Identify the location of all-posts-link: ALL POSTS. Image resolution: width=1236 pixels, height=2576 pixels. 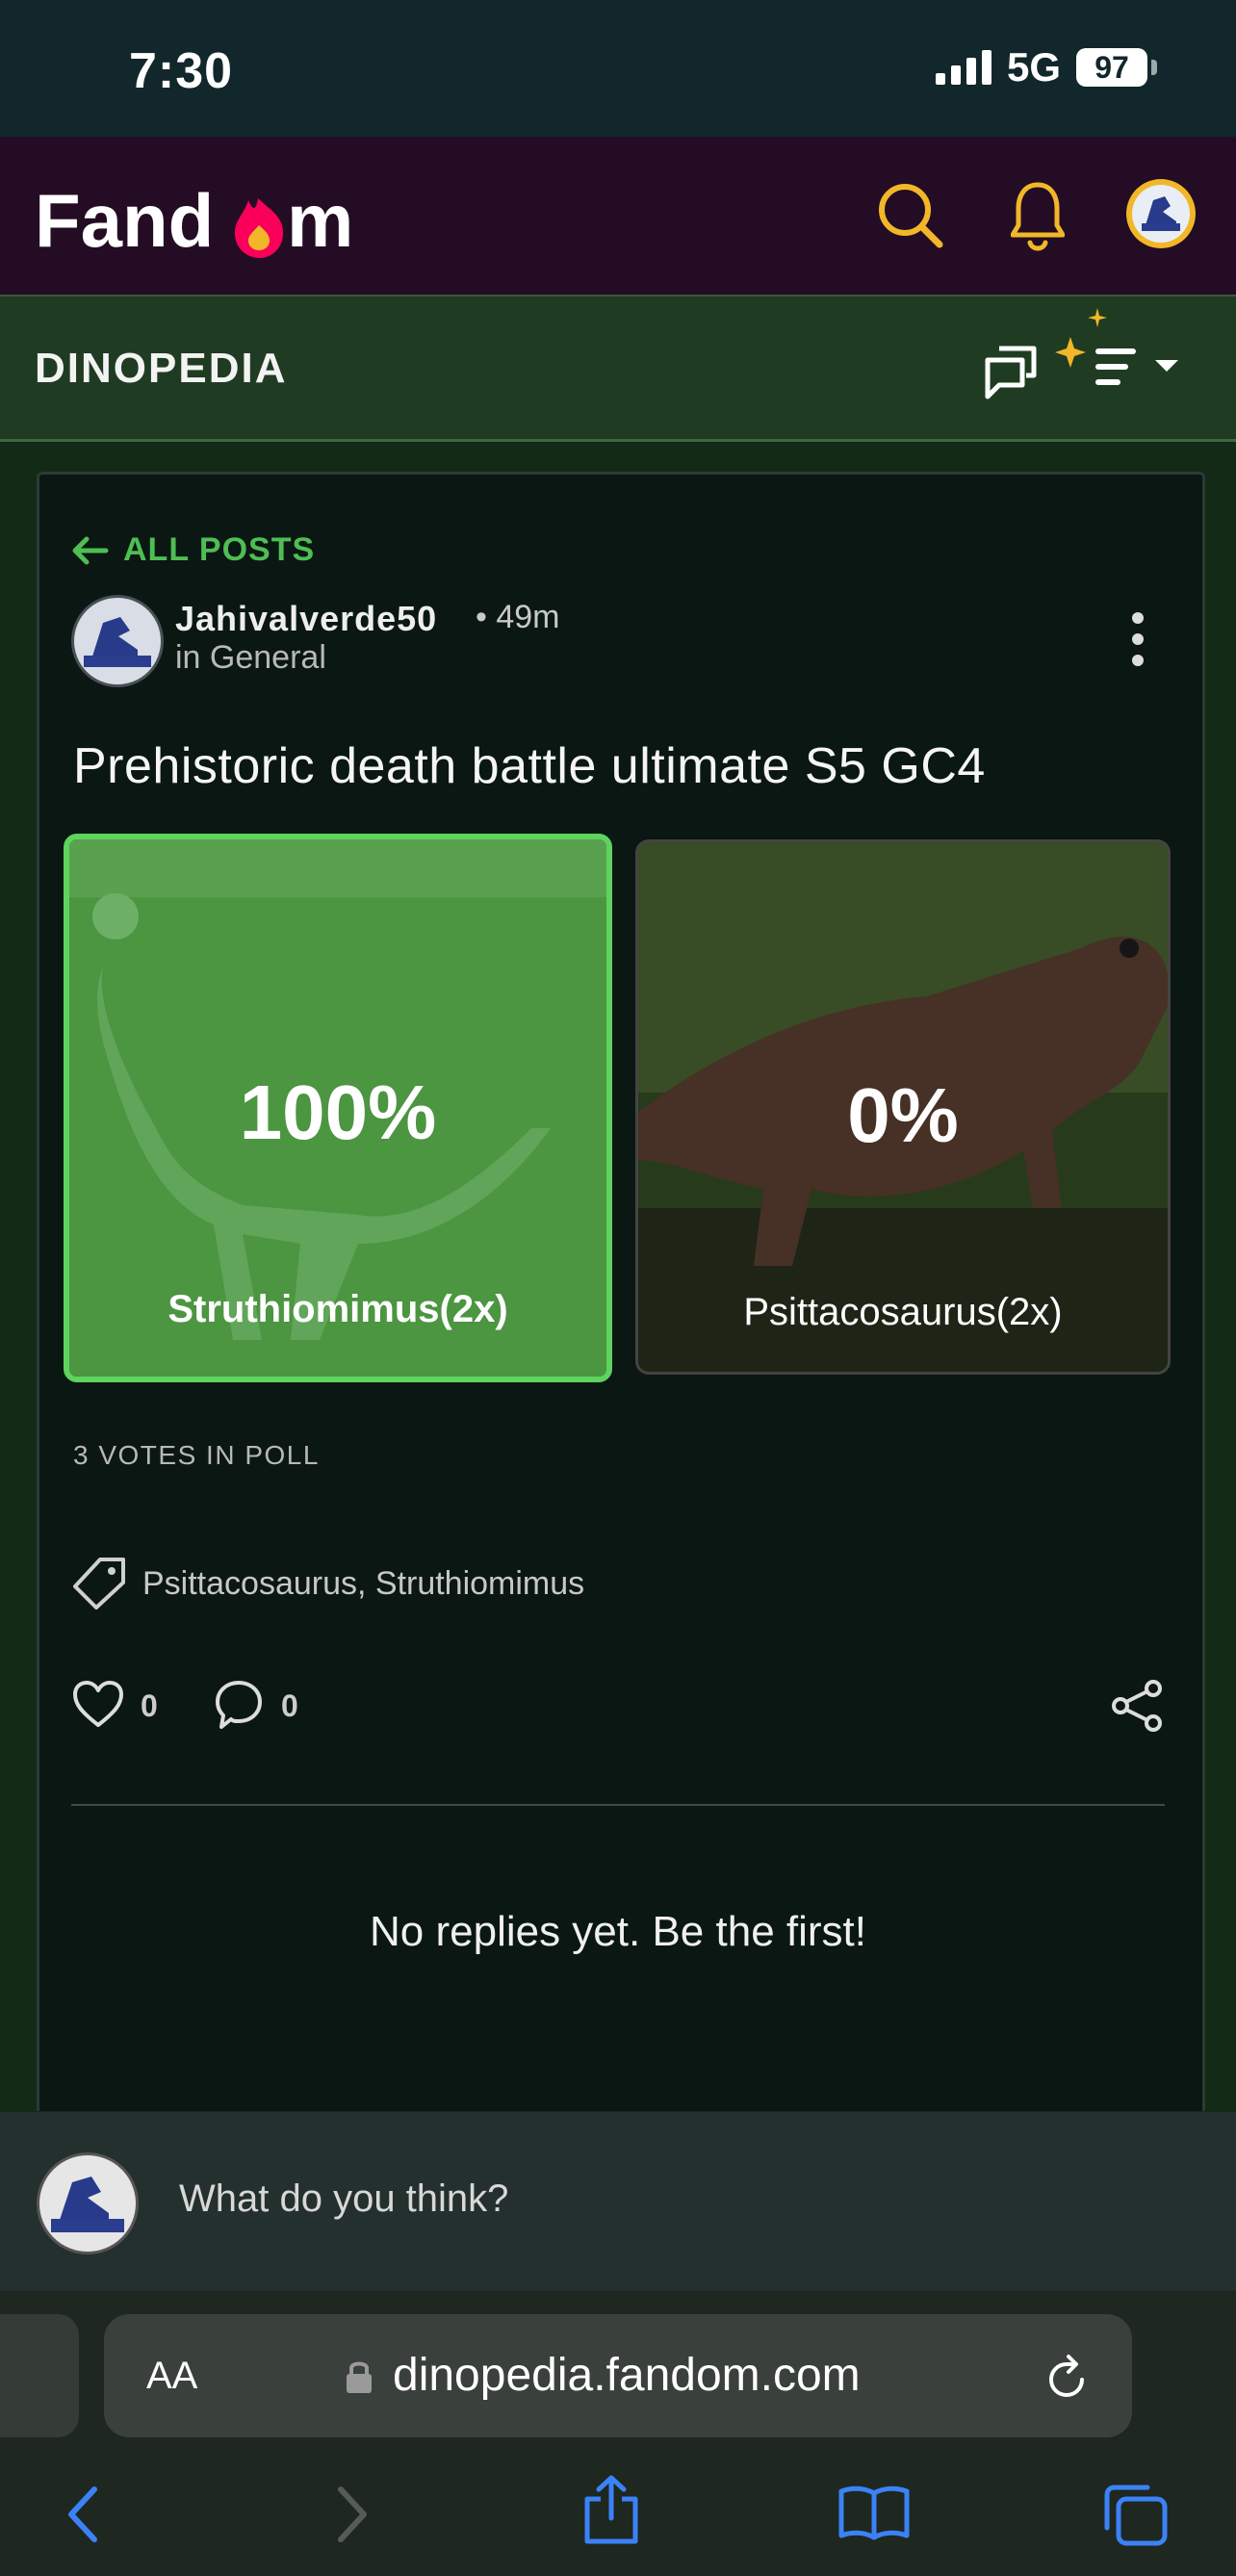
(219, 550).